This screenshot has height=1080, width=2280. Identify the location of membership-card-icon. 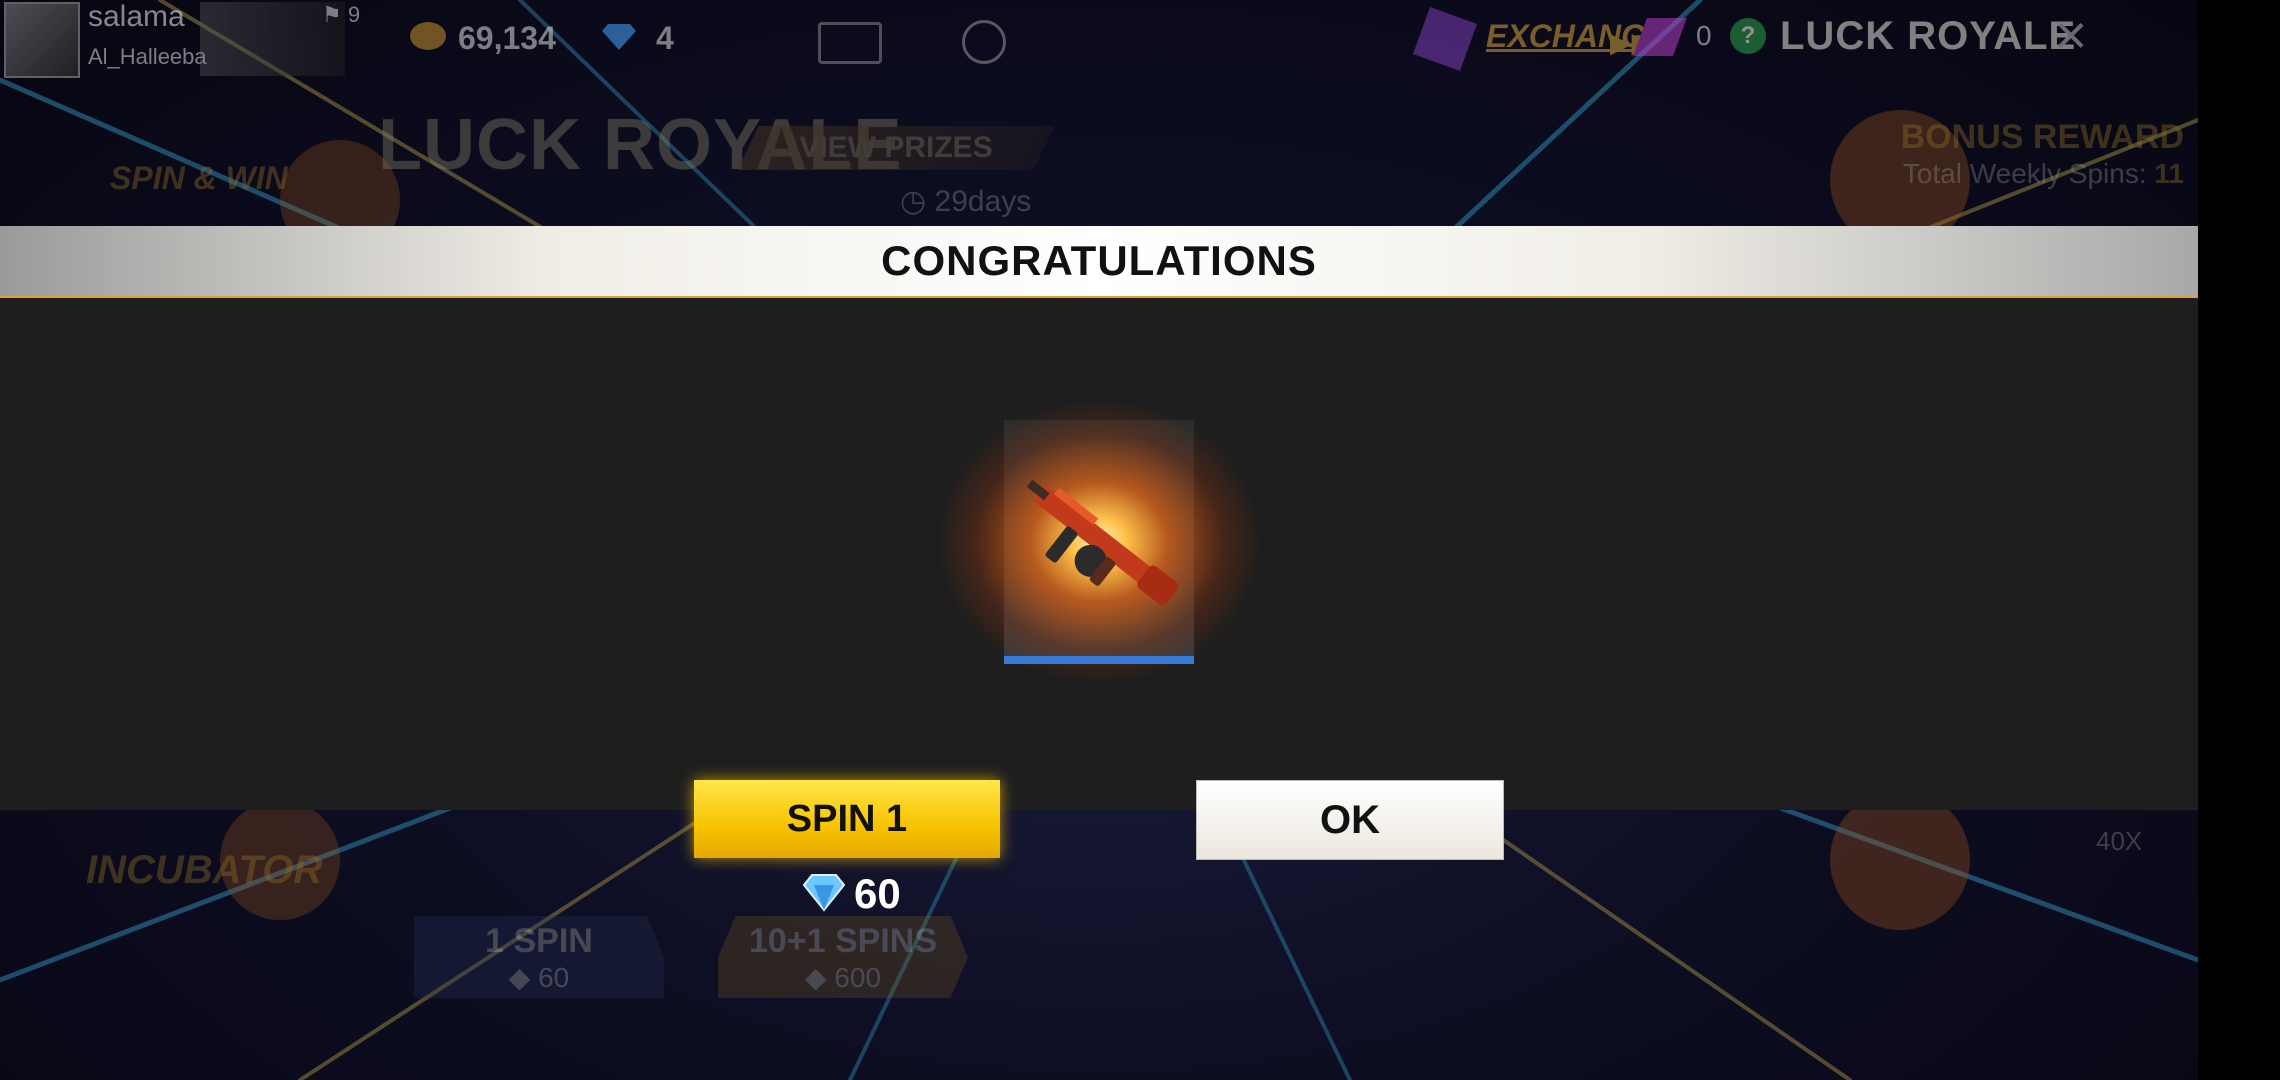
(850, 43).